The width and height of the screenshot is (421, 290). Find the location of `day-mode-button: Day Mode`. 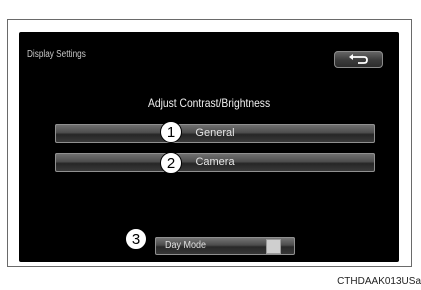

day-mode-button: Day Mode is located at coordinates (225, 246).